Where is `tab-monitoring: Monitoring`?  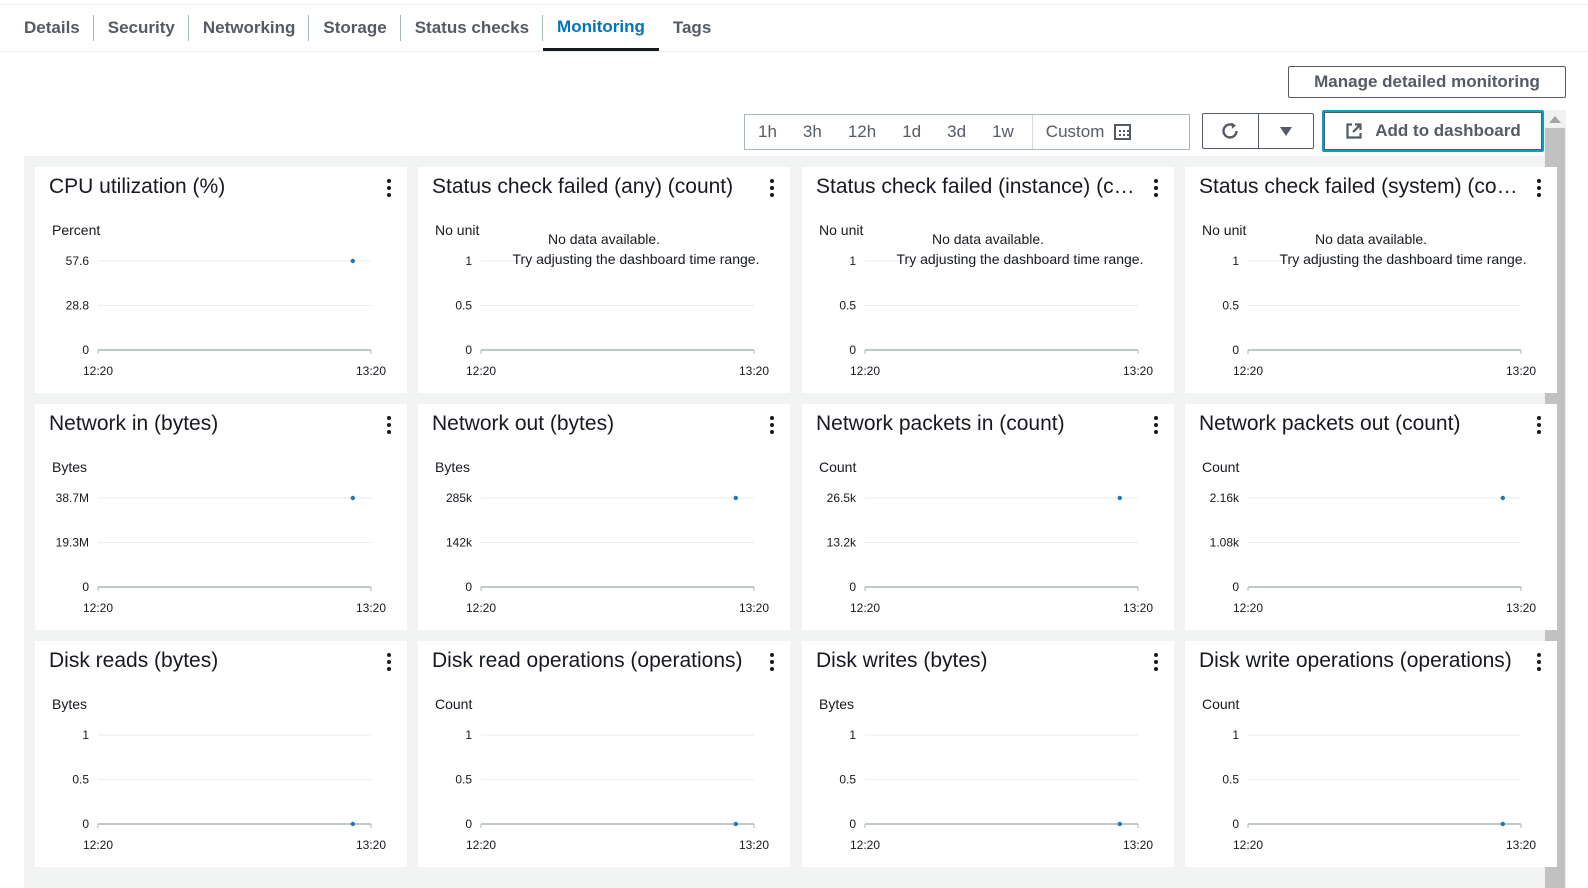 tab-monitoring: Monitoring is located at coordinates (601, 28).